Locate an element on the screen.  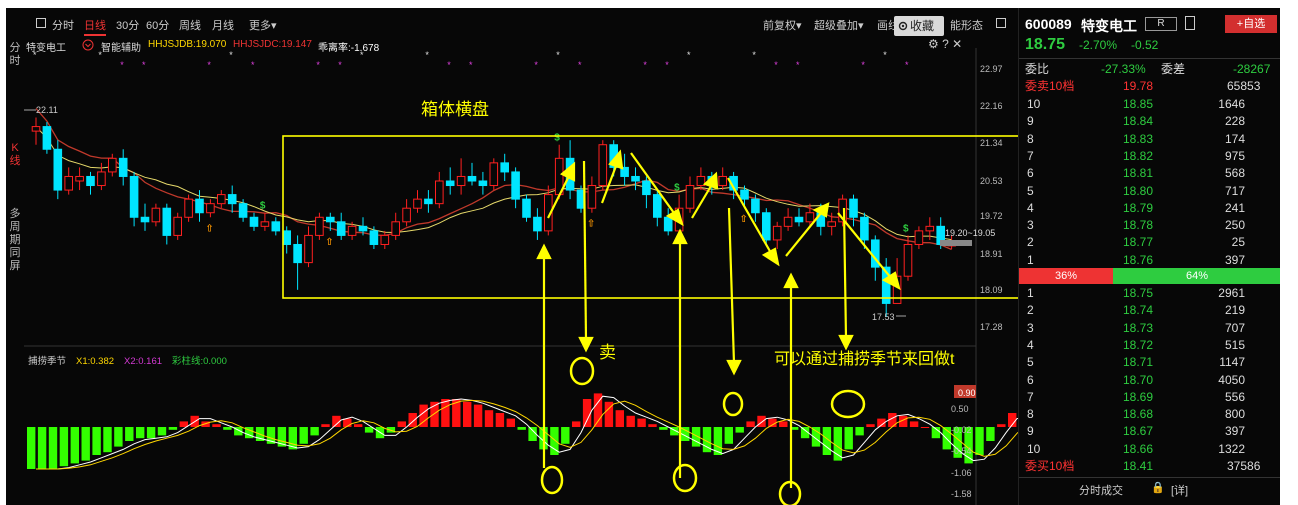
level-price: 18.77 is located at coordinates (1138, 242).